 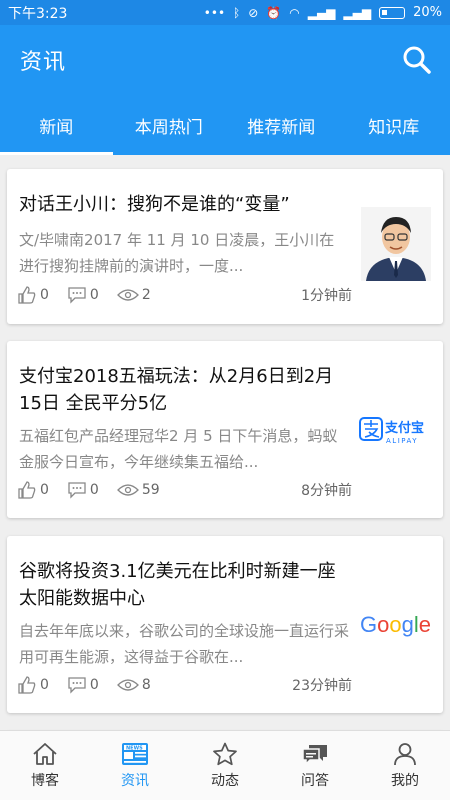 I want to click on battery-percent: 20%, so click(x=427, y=12).